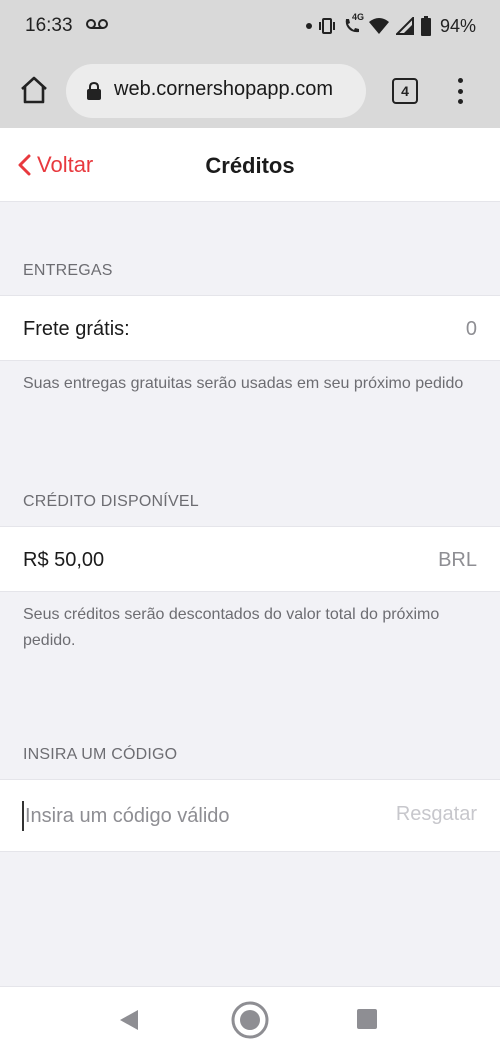 The image size is (500, 1051). What do you see at coordinates (436, 814) in the screenshot?
I see `redeem-button: Resgatar` at bounding box center [436, 814].